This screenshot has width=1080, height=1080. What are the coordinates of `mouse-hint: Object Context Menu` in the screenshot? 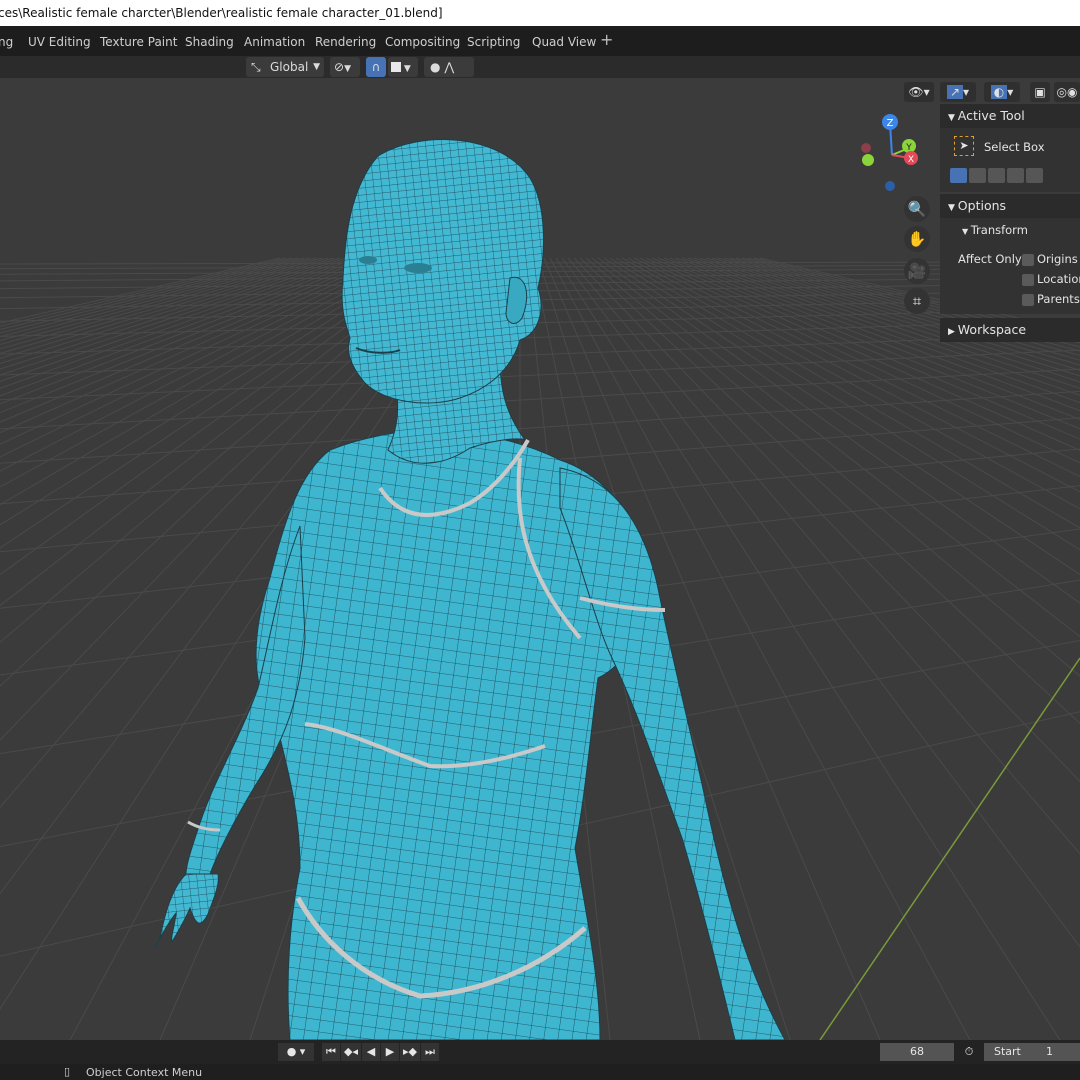 It's located at (144, 1072).